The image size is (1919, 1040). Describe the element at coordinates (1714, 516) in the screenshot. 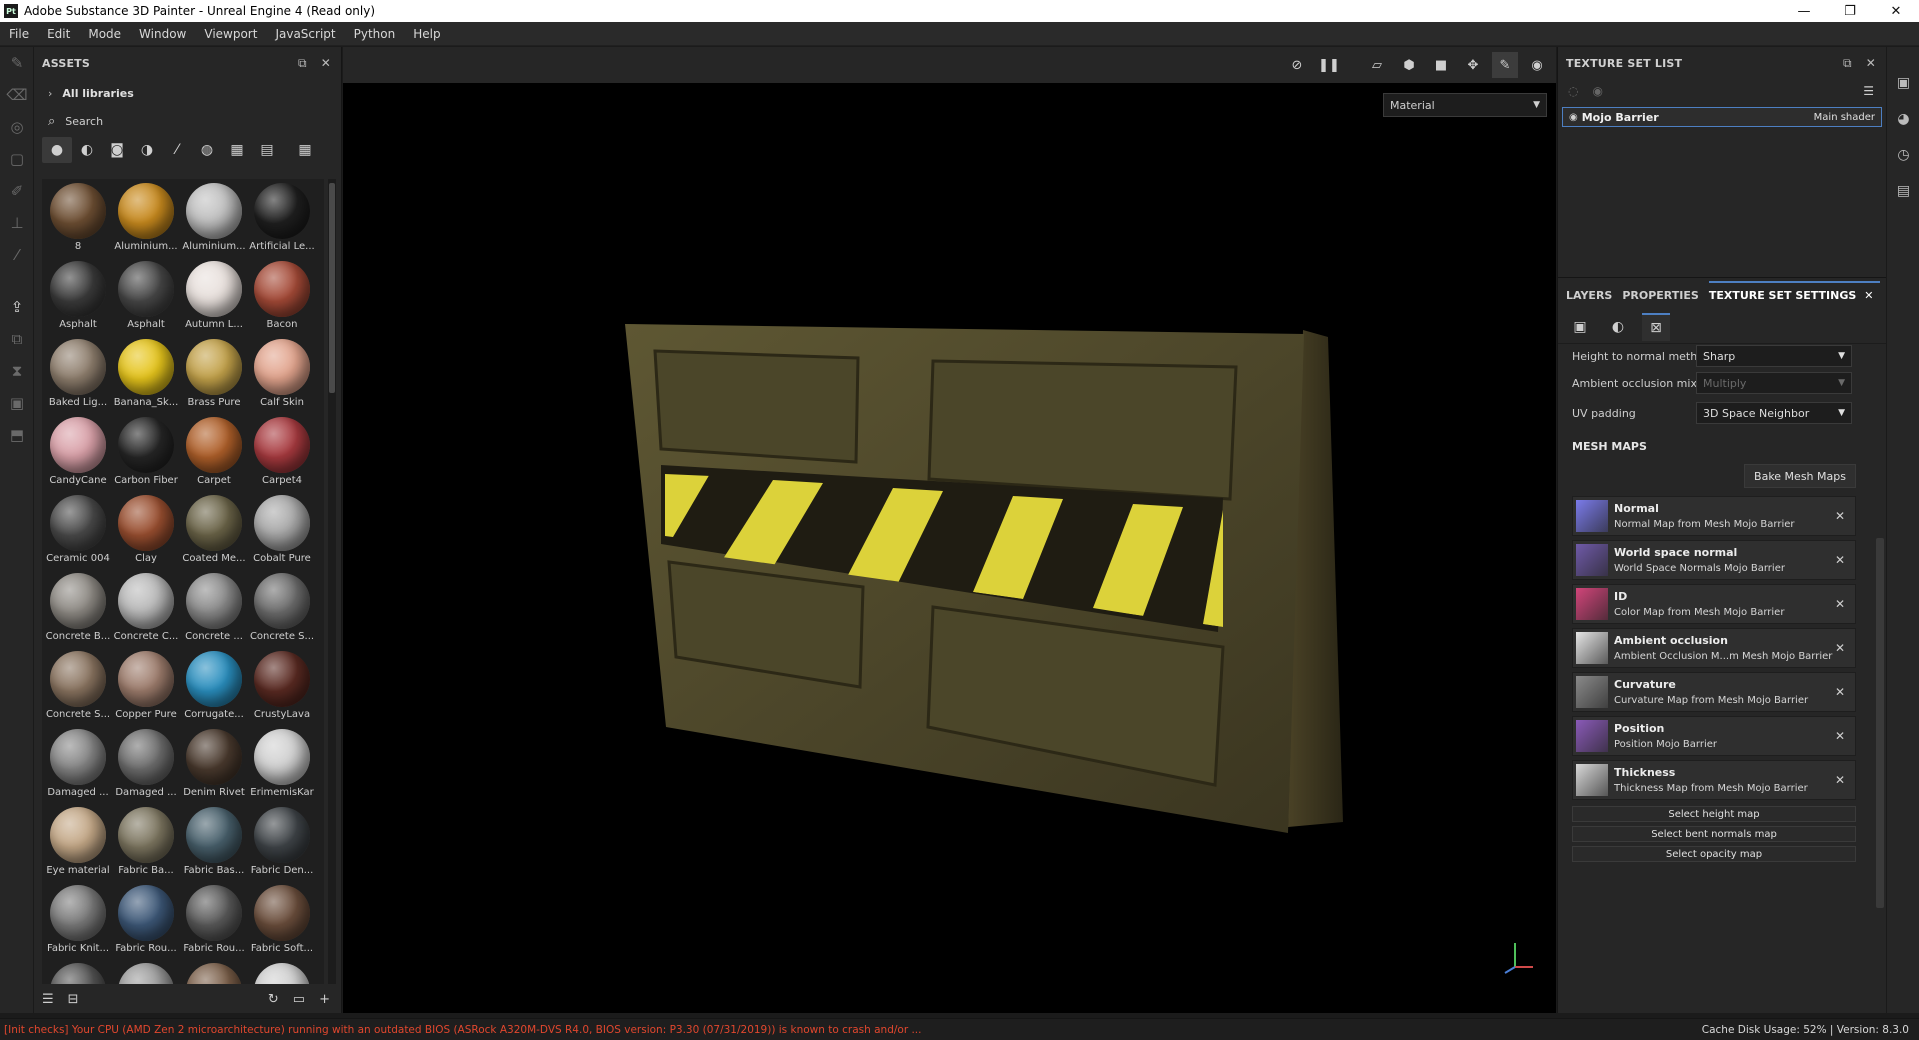

I see `mesh-map-slot: Normal Normal Map from Mesh Mojo Barrier ✕` at that location.